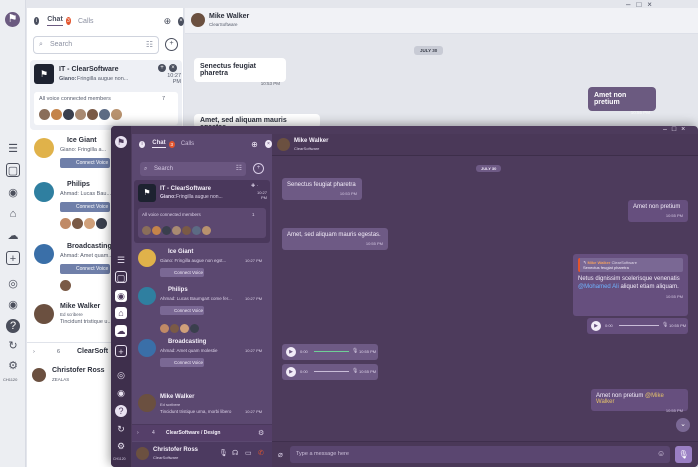  What do you see at coordinates (254, 186) in the screenshot?
I see `channel-menu-icon: ✚ ·` at bounding box center [254, 186].